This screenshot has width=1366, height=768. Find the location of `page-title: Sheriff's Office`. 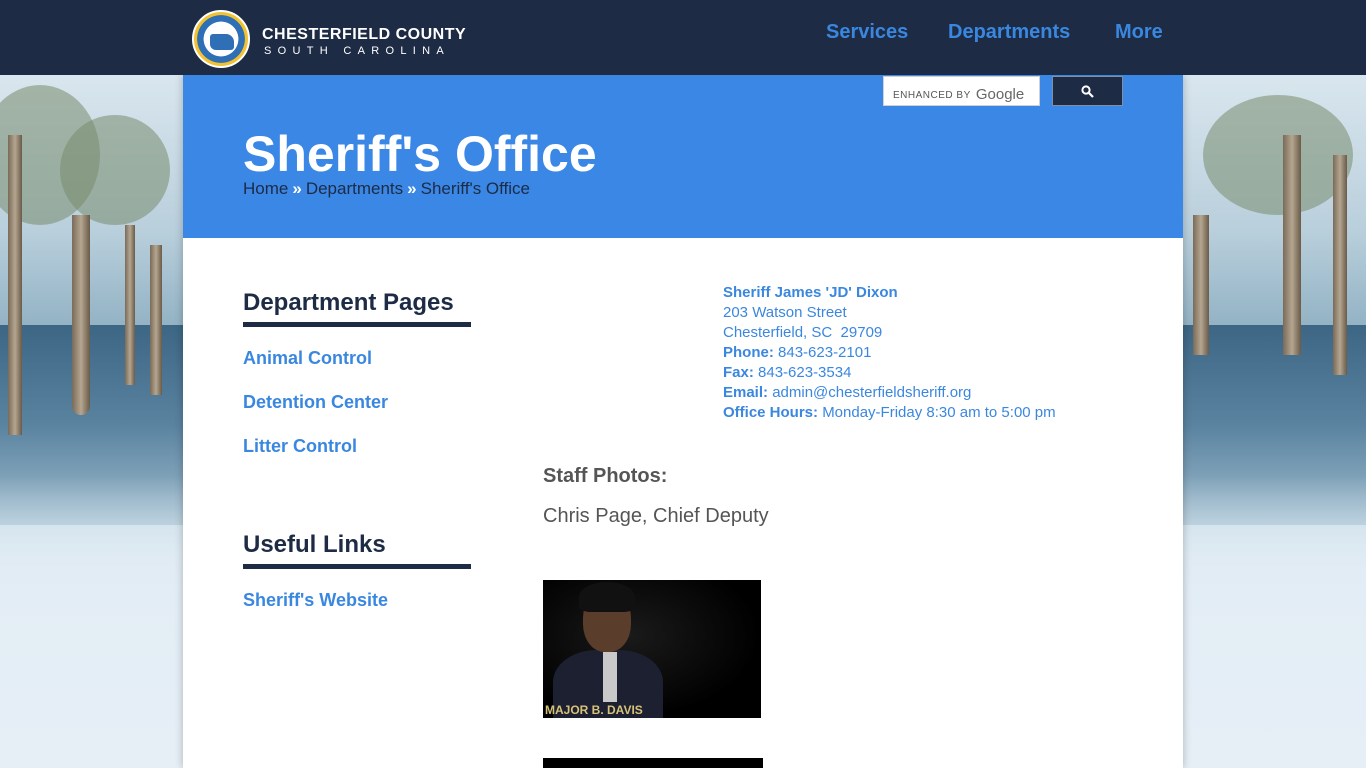

page-title: Sheriff's Office is located at coordinates (420, 154).